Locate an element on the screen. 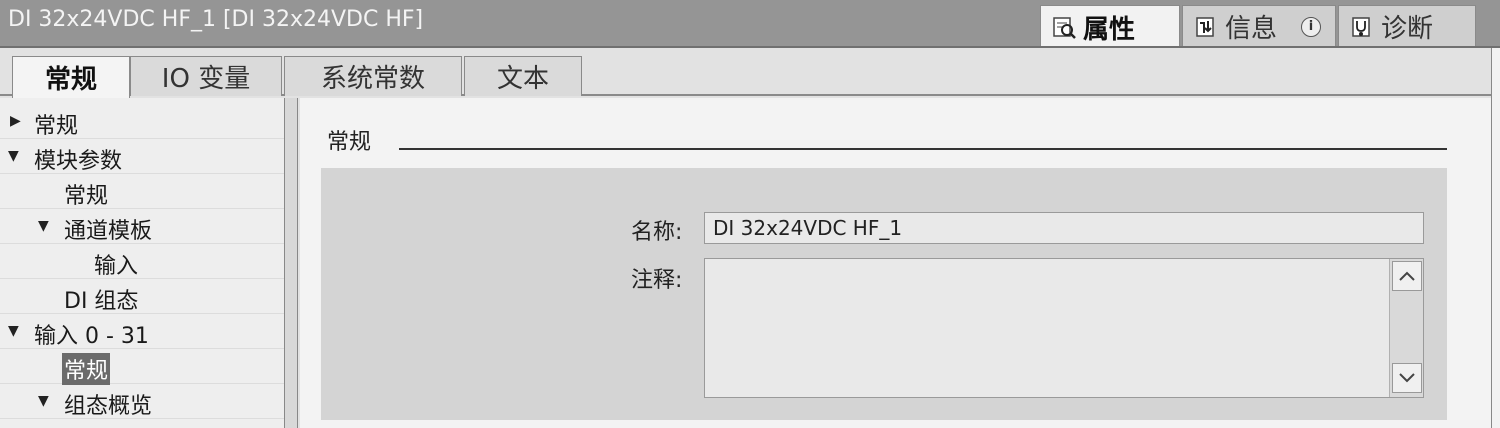 The image size is (1500, 428). tab-io-tags-label: IO 变量 is located at coordinates (206, 79).